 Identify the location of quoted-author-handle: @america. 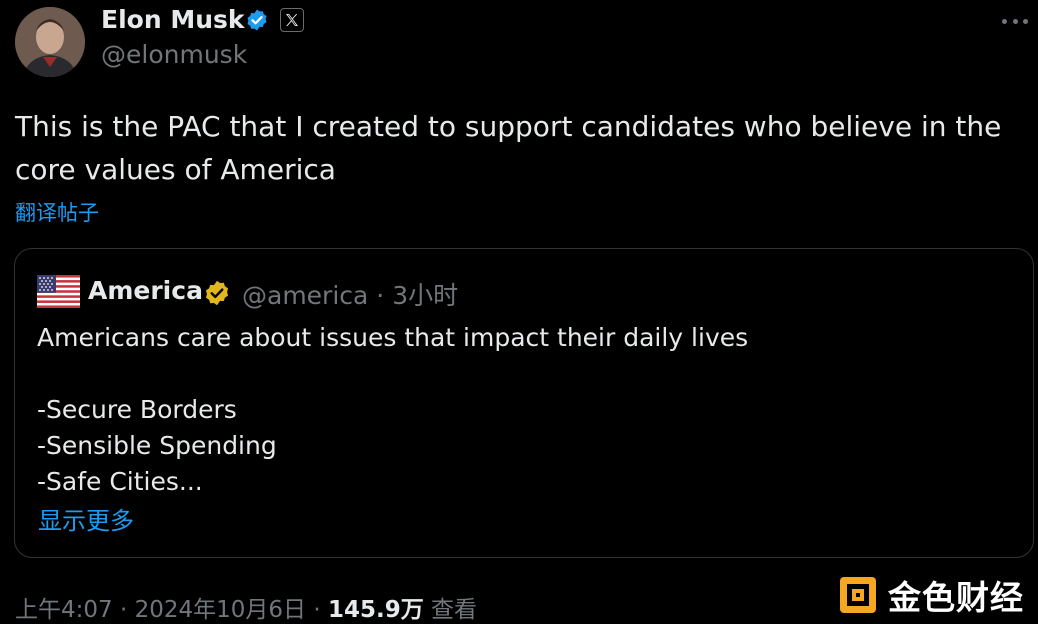
(305, 295).